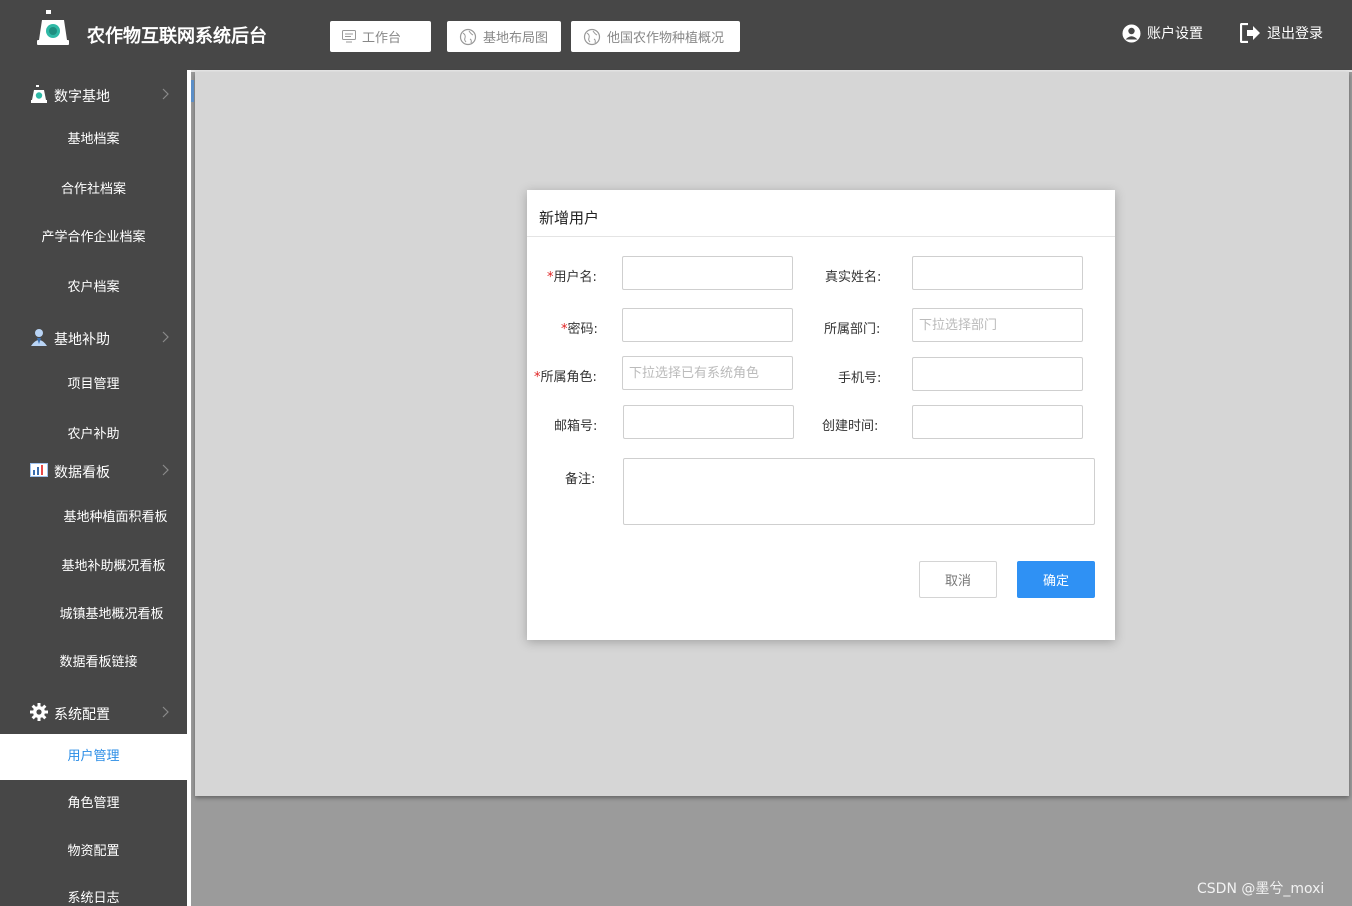 The width and height of the screenshot is (1352, 906). I want to click on password-input, so click(707, 325).